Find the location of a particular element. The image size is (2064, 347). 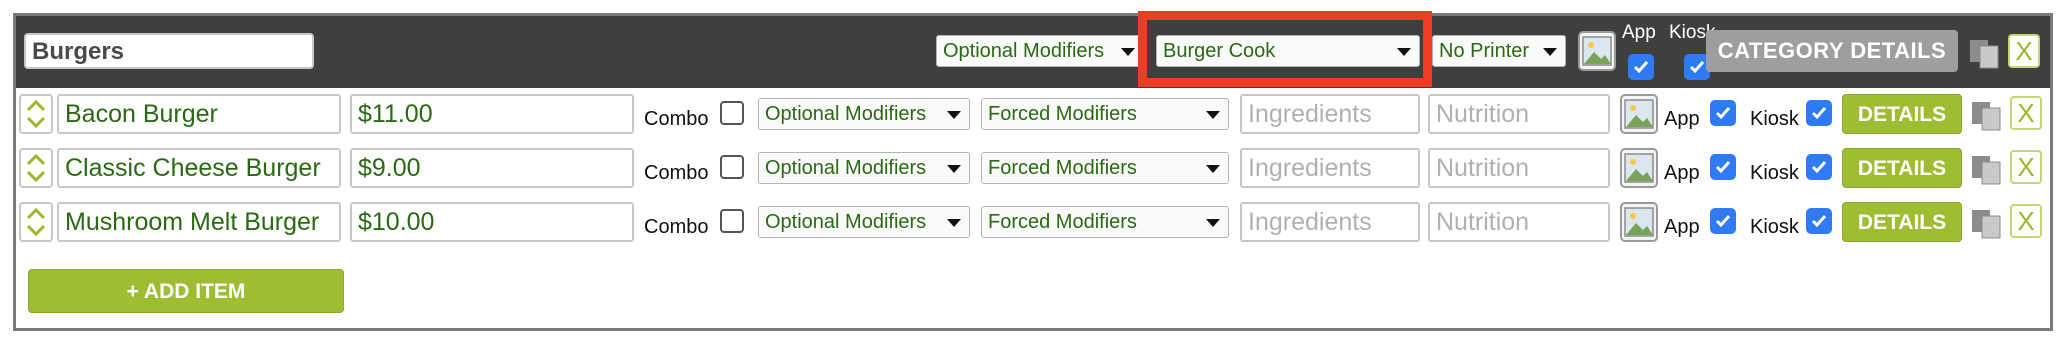

printer-select: No Printer is located at coordinates (1499, 51).